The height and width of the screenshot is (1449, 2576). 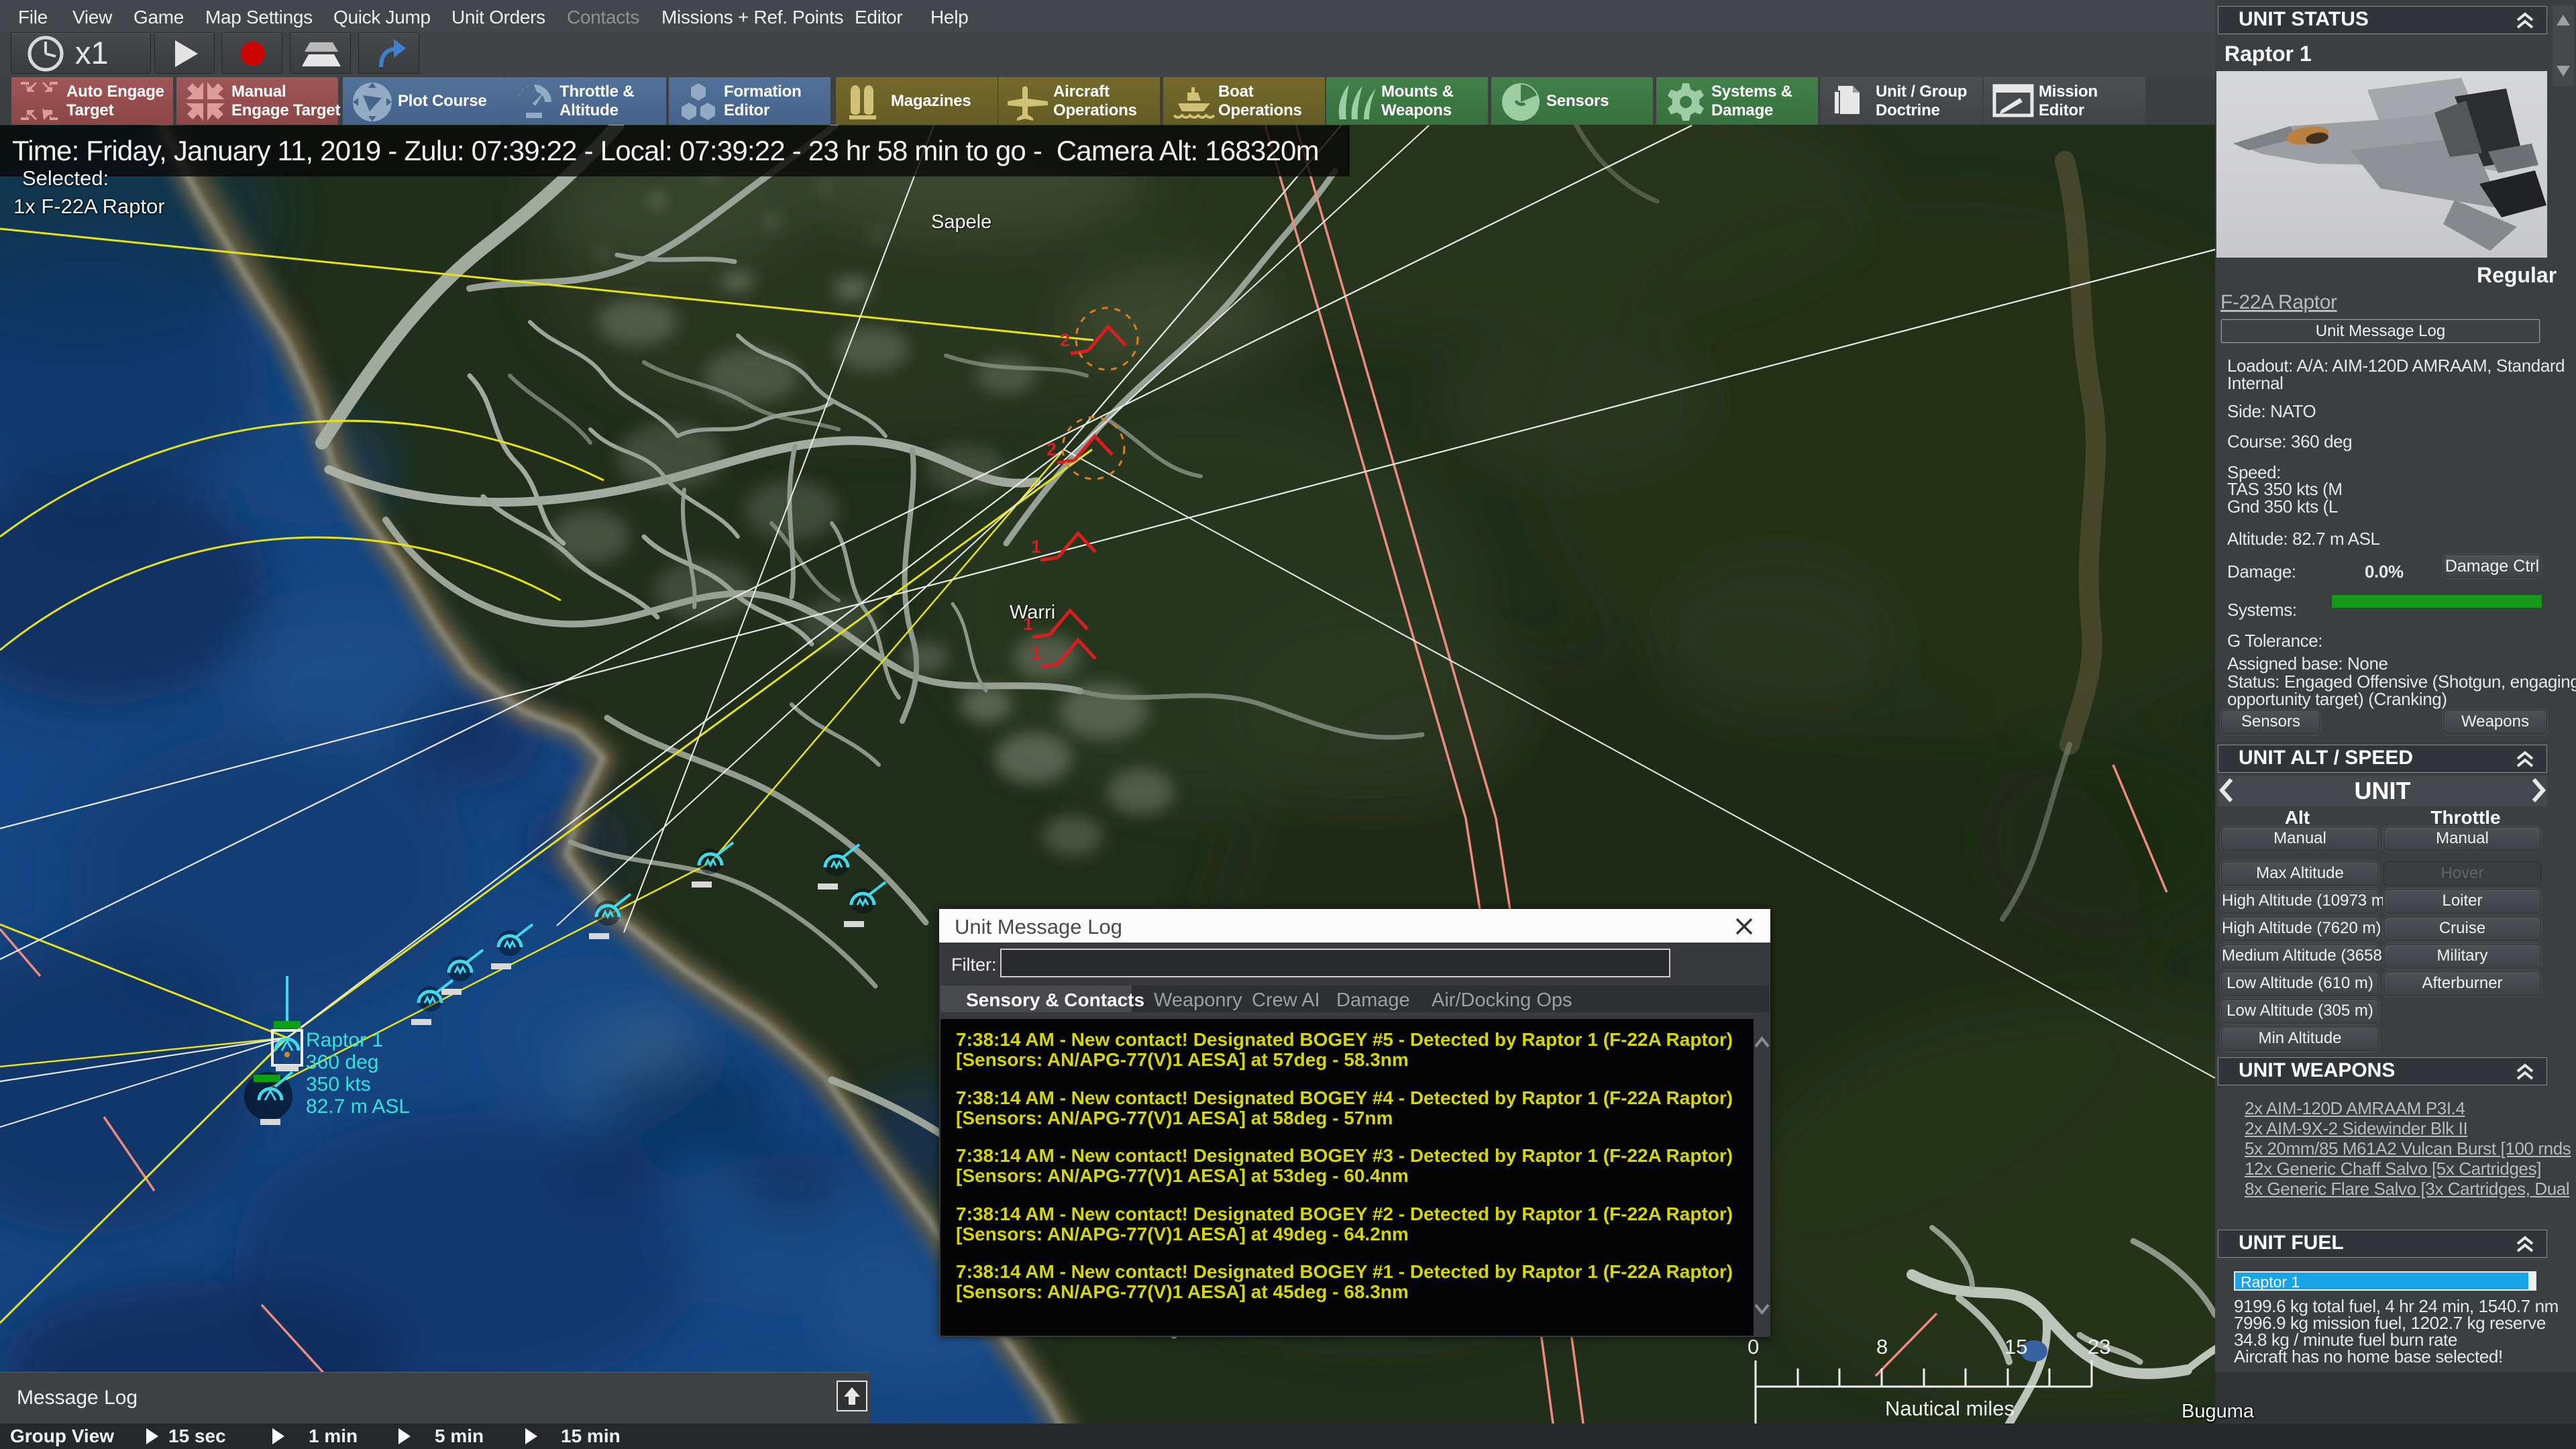 I want to click on svg-text: 0, so click(x=1753, y=1346).